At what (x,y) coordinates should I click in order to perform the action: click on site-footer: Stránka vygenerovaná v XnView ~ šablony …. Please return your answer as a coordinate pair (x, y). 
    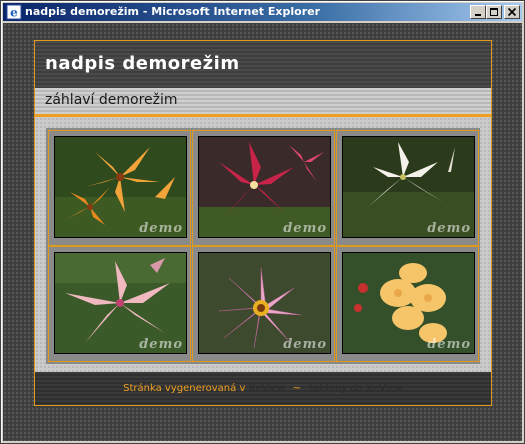
    Looking at the image, I should click on (263, 388).